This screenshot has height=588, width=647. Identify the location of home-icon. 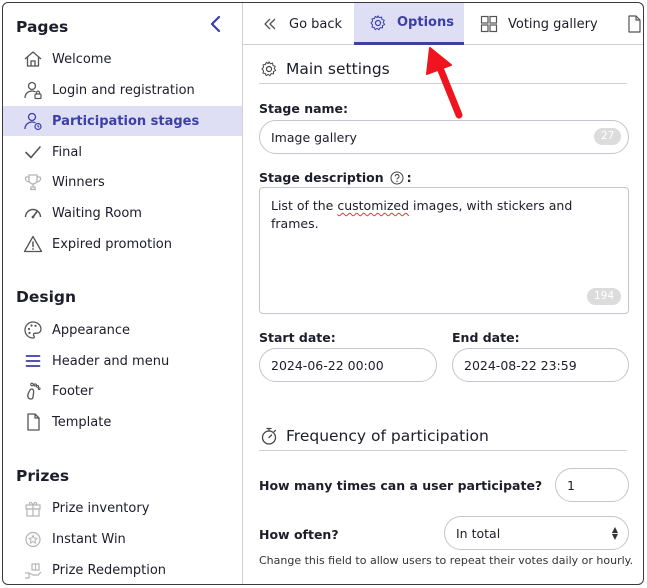
(33, 59).